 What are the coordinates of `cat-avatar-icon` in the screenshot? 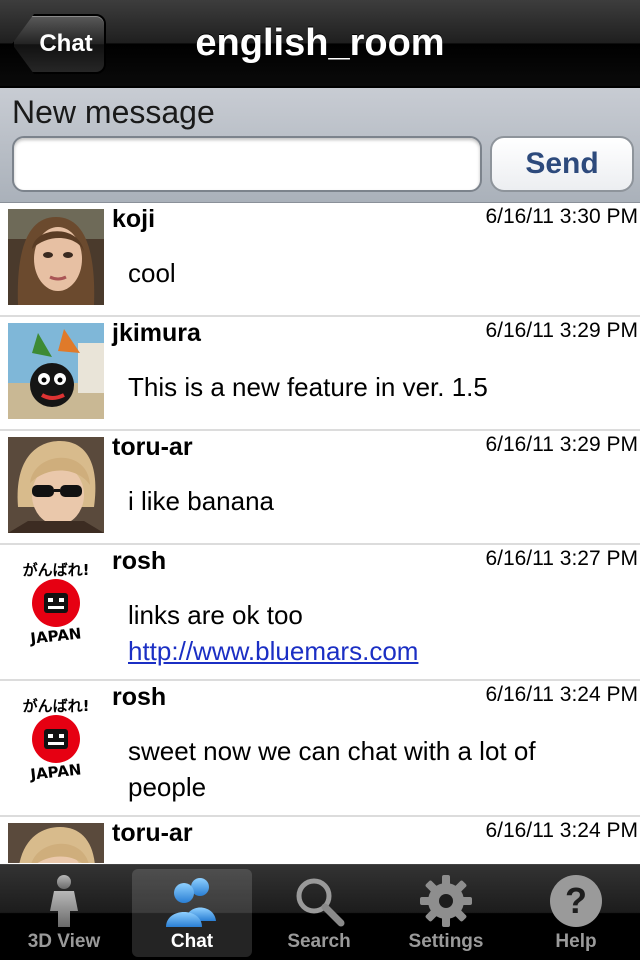 It's located at (56, 371).